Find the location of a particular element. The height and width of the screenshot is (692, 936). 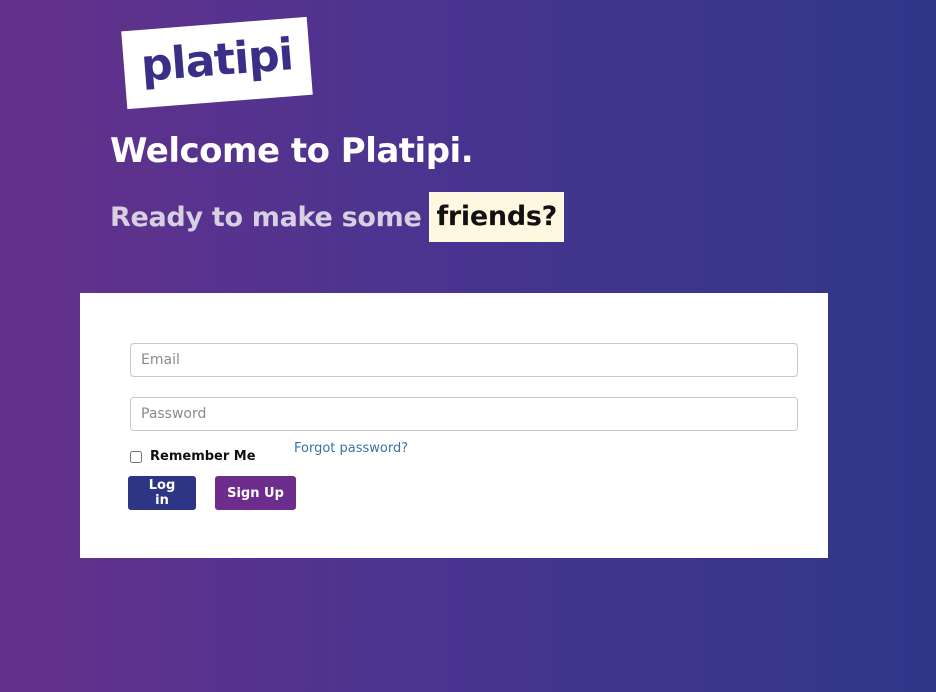

email-input is located at coordinates (464, 360).